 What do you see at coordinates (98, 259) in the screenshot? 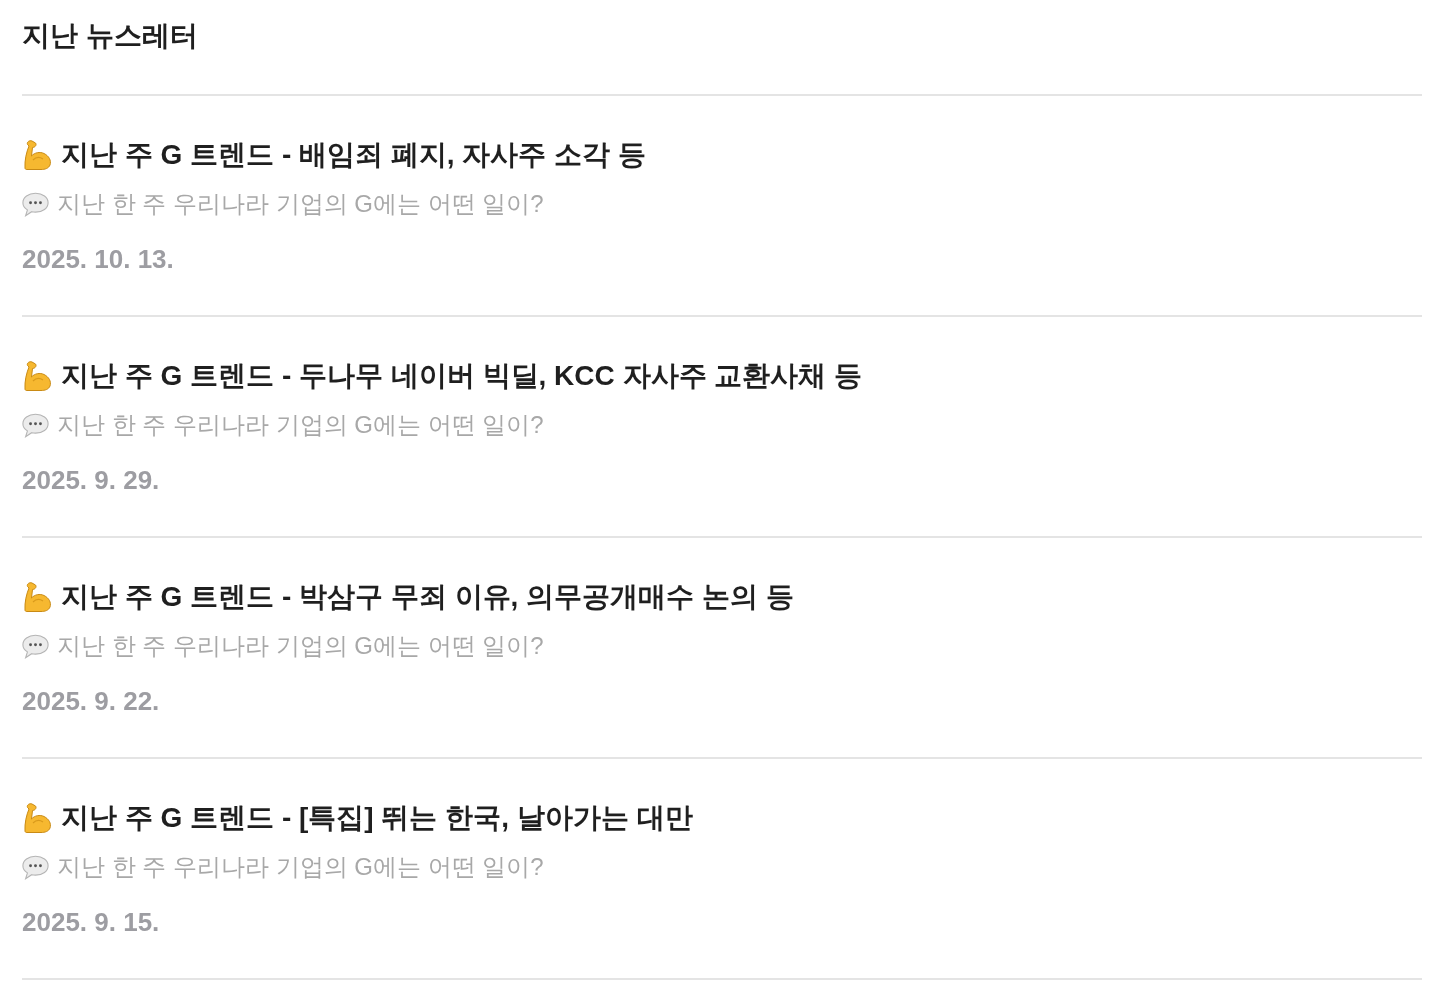
I see `newsletter-date: 2025. 10. 13.` at bounding box center [98, 259].